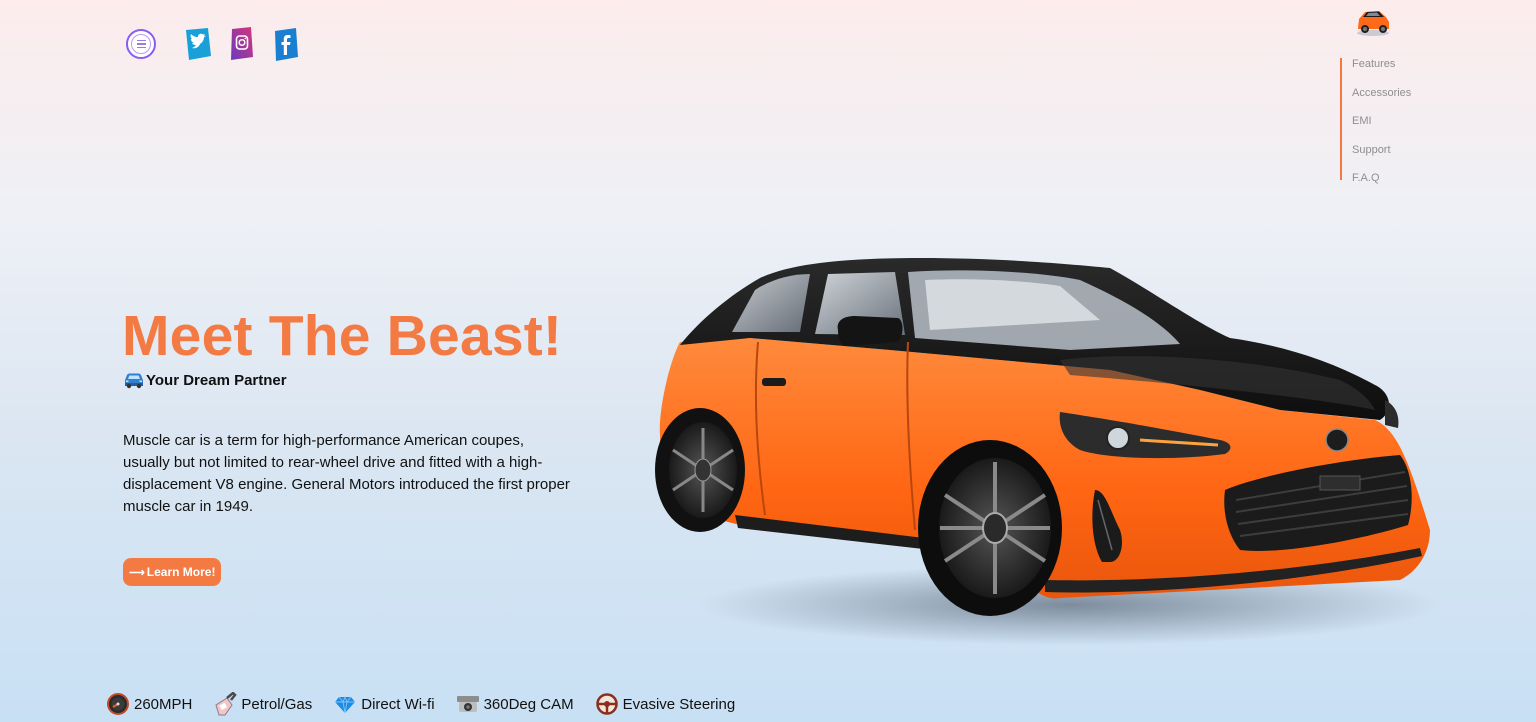 Image resolution: width=1536 pixels, height=722 pixels. What do you see at coordinates (1381, 178) in the screenshot?
I see `nav-item-faq: F.A.Q` at bounding box center [1381, 178].